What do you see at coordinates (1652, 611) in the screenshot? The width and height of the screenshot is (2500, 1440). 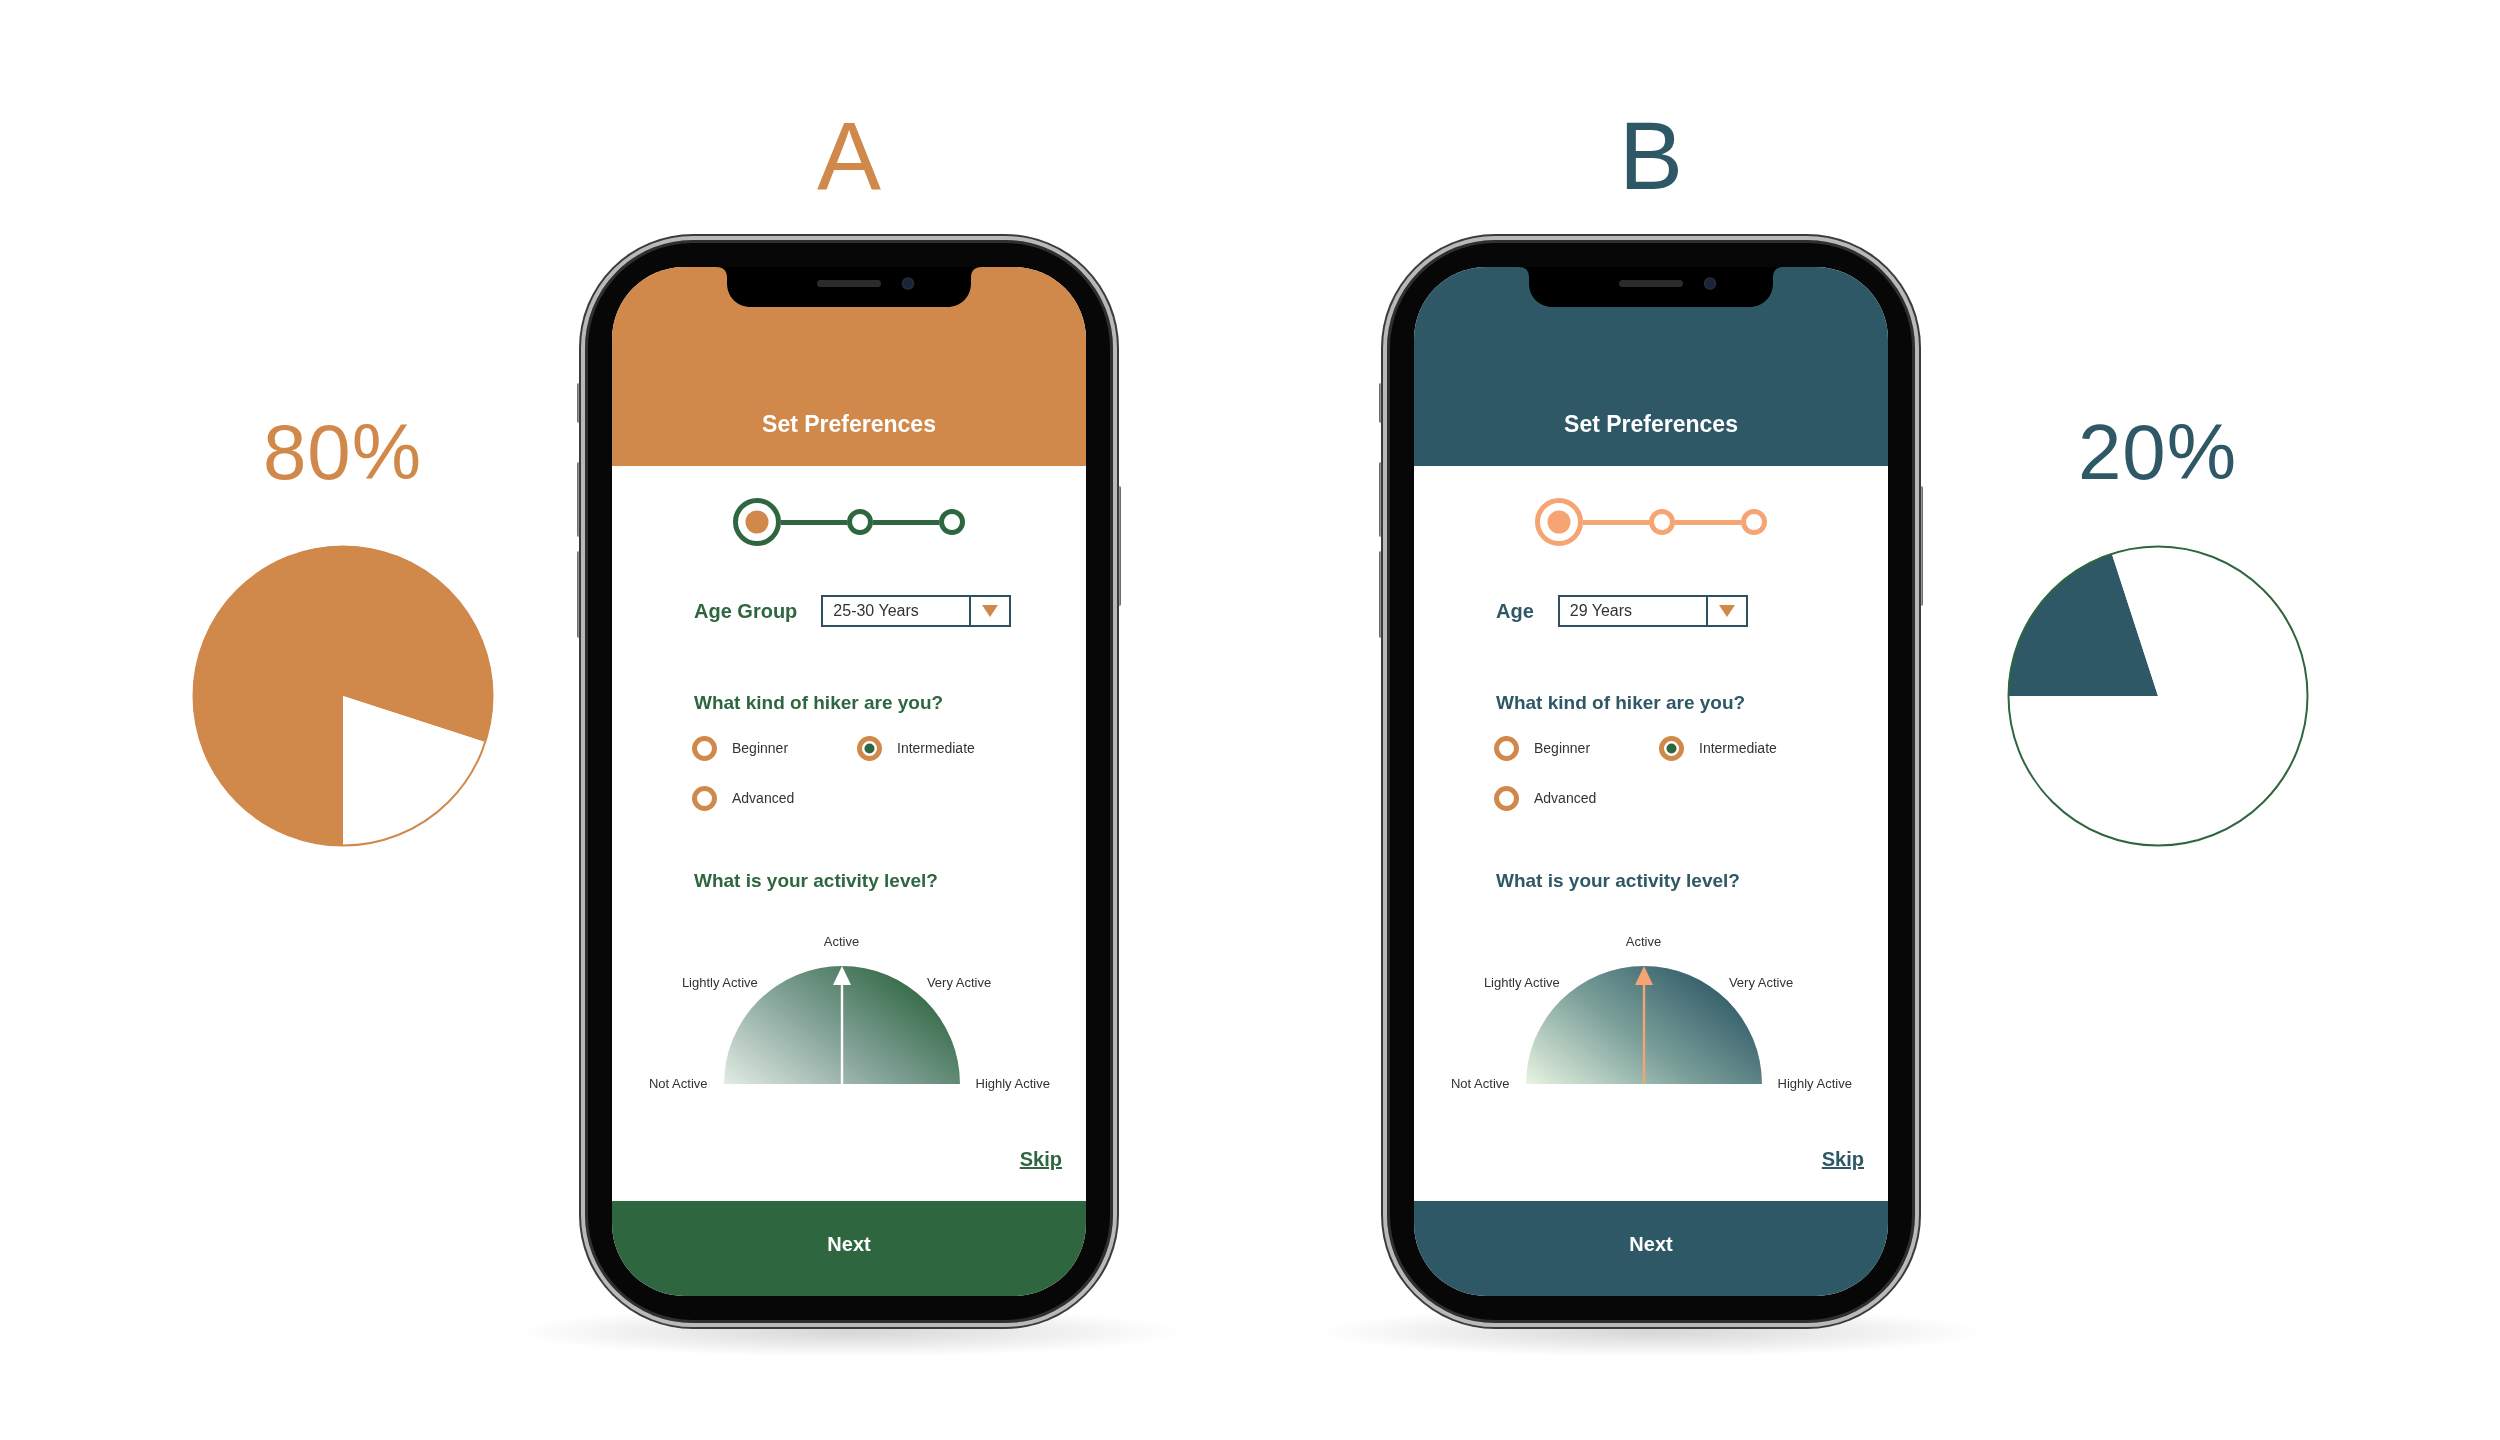 I see `age-dropdown: 29 Years` at bounding box center [1652, 611].